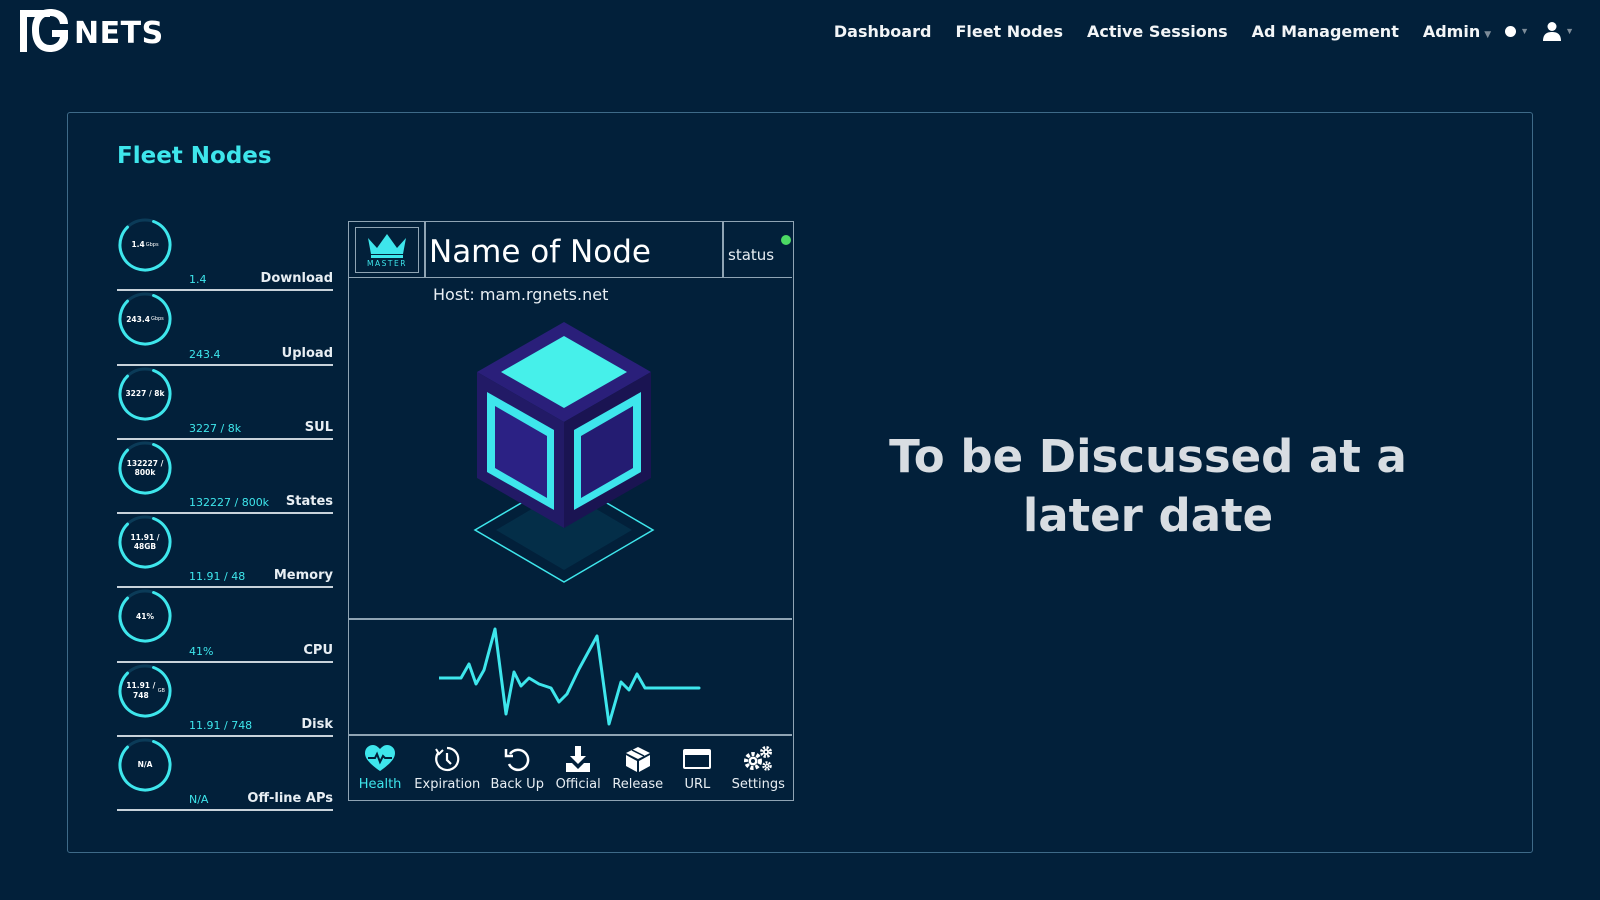 The width and height of the screenshot is (1600, 900). What do you see at coordinates (697, 758) in the screenshot?
I see `browser-window-icon` at bounding box center [697, 758].